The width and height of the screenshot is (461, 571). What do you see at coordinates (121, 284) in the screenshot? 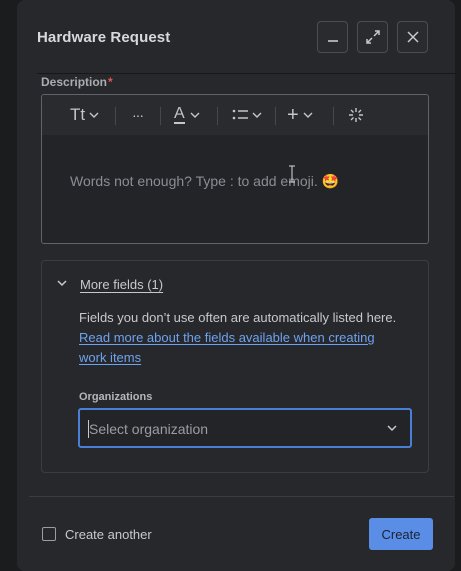
I see `more-fields-link: More fields (1)` at bounding box center [121, 284].